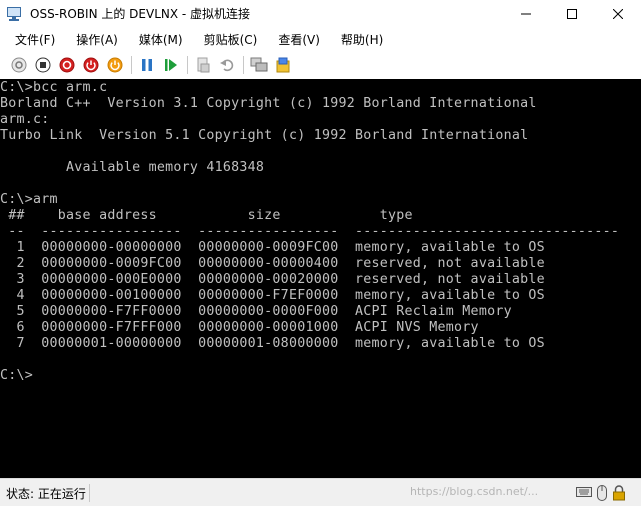 This screenshot has height=506, width=641. I want to click on share-icon, so click(283, 65).